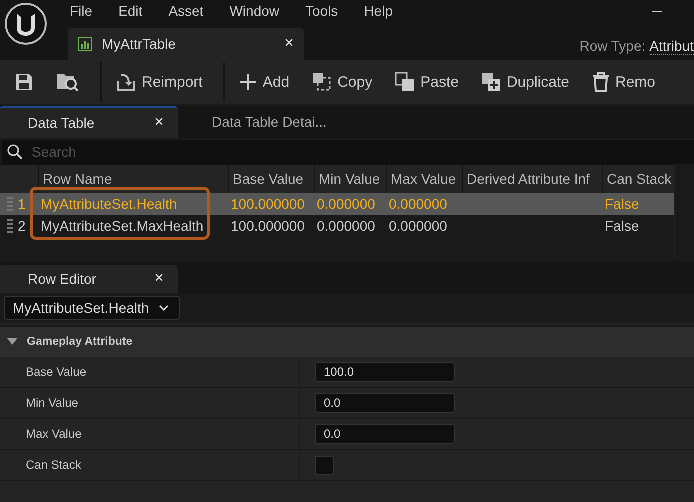 The height and width of the screenshot is (502, 694). I want to click on category-header: Gameplay Attribute, so click(347, 341).